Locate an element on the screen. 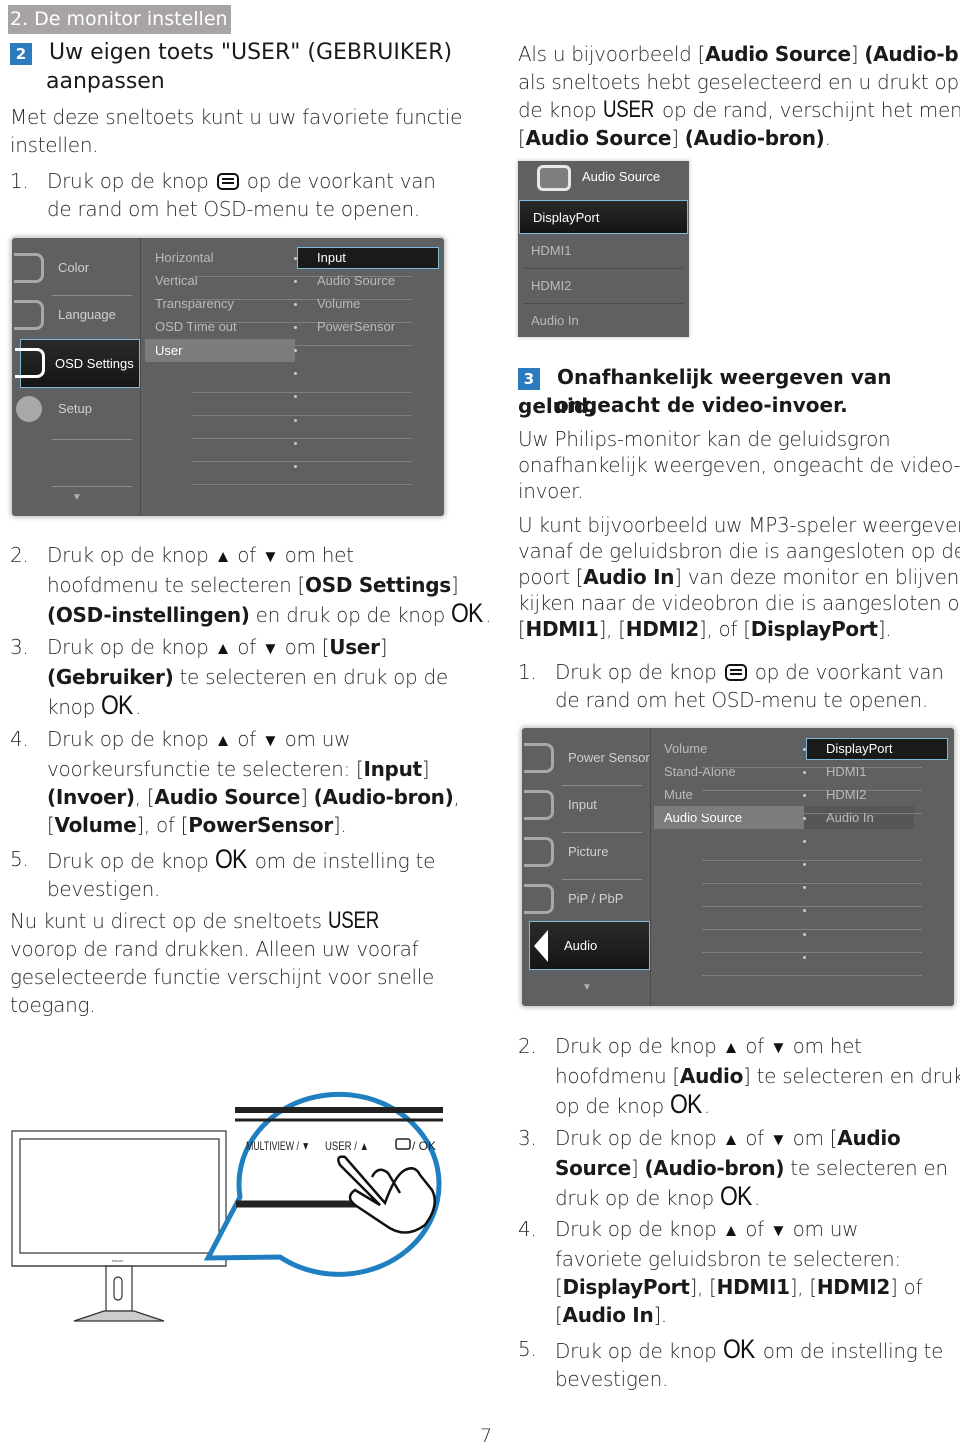 This screenshot has width=960, height=1450. osd-main-item-language: Language is located at coordinates (77, 316).